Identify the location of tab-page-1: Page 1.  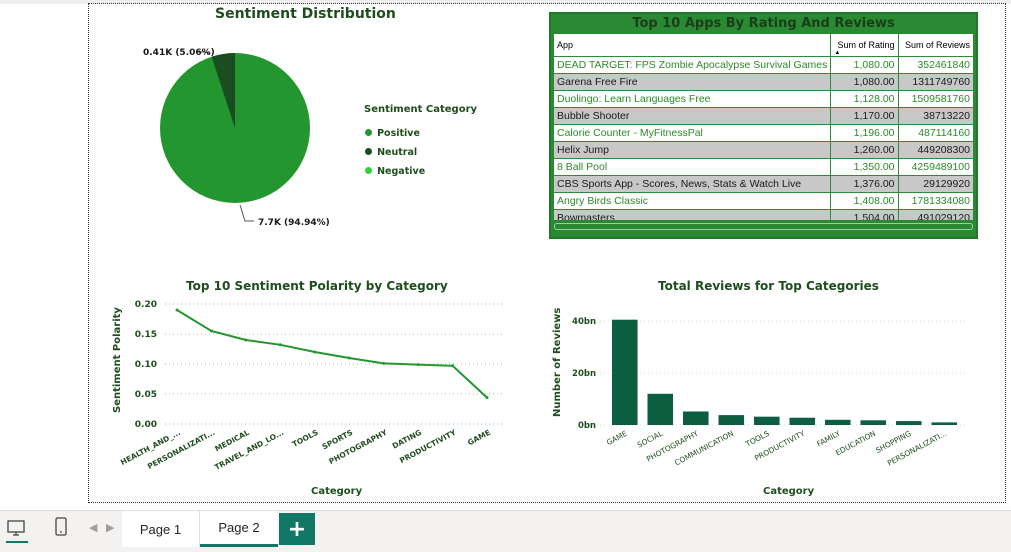
(161, 529).